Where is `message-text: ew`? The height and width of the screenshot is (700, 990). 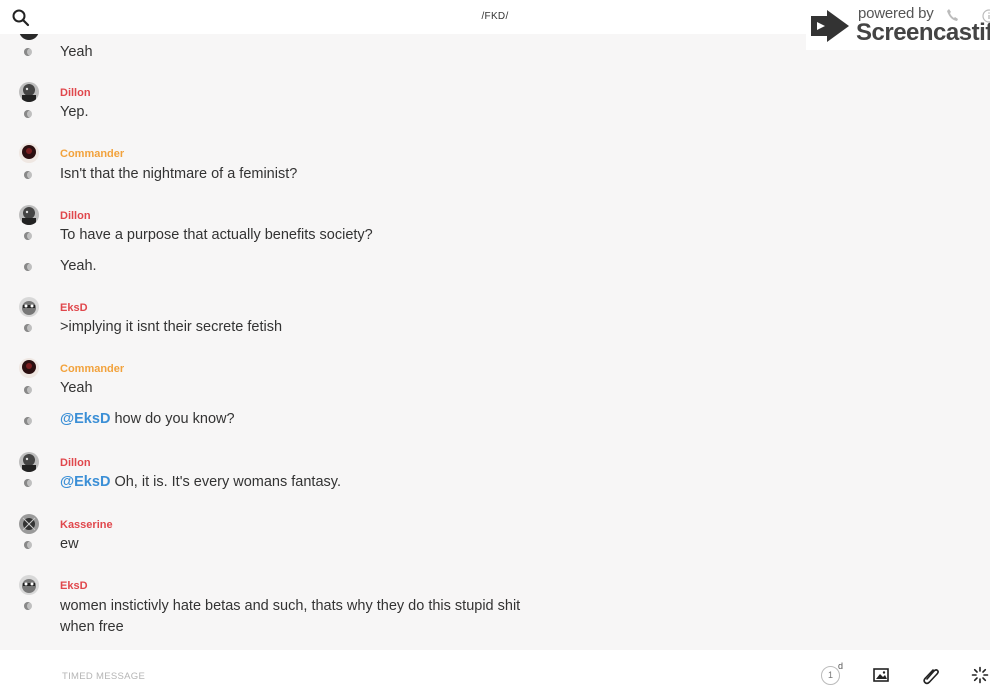
message-text: ew is located at coordinates (69, 544).